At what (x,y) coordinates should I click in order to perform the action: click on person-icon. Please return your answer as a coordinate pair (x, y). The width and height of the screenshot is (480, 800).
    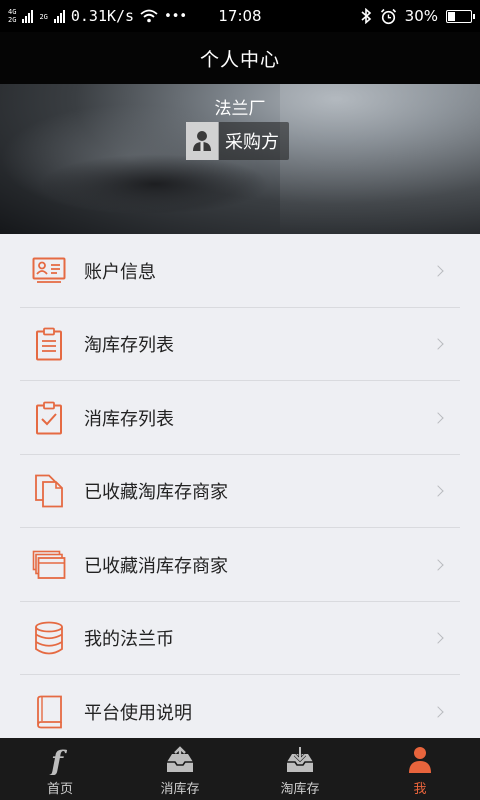
    Looking at the image, I should click on (420, 760).